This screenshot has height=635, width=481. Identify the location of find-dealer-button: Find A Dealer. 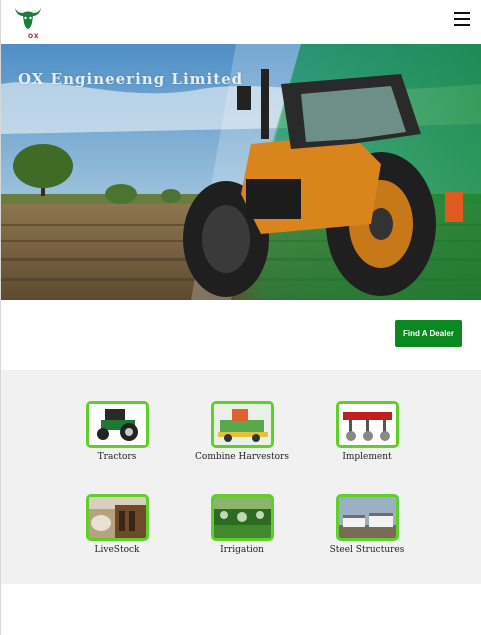
(428, 333).